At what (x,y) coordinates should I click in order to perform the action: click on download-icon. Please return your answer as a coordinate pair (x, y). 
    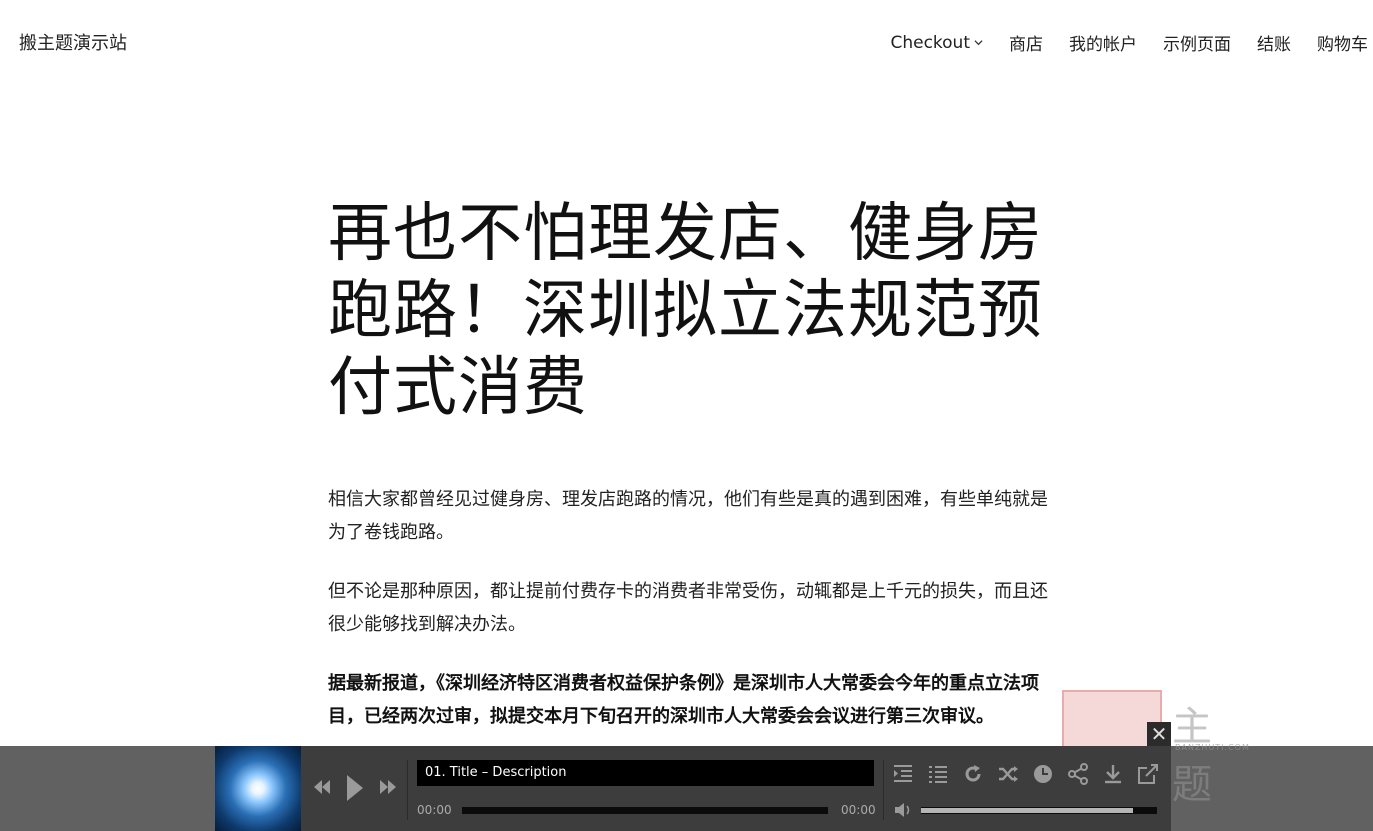
    Looking at the image, I should click on (1113, 774).